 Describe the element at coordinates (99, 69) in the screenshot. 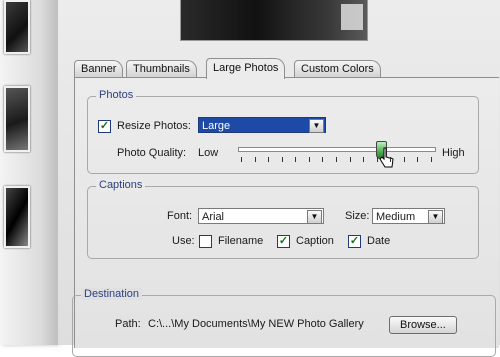

I see `tab-banner: Banner` at that location.